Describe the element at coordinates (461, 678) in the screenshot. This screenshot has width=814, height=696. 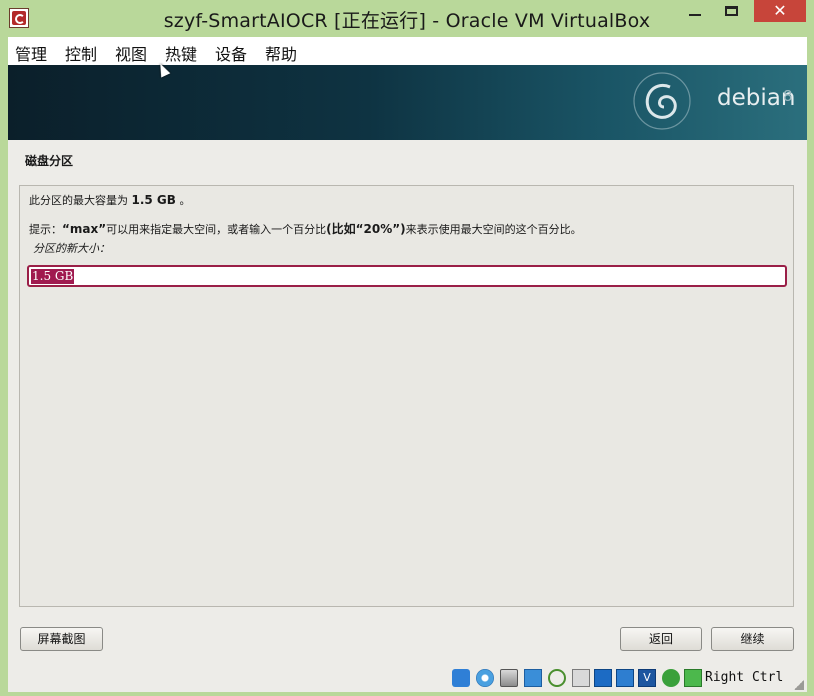
I see `hdd-activity-icon` at that location.